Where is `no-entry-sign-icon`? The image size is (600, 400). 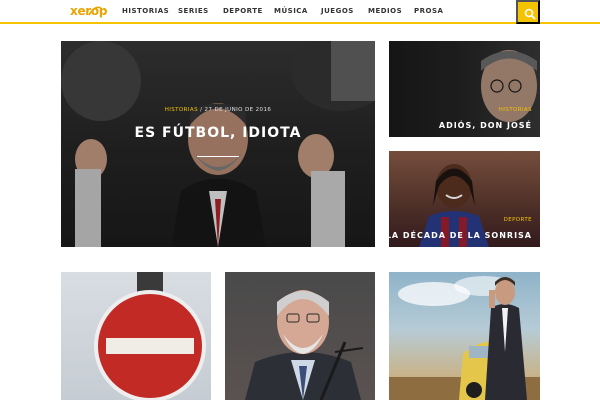 no-entry-sign-icon is located at coordinates (150, 336).